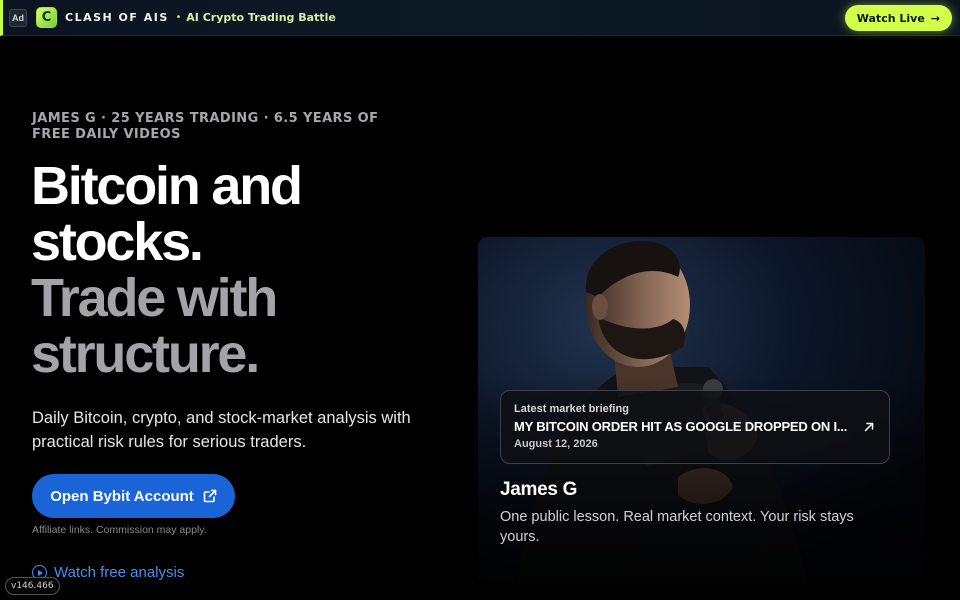 The height and width of the screenshot is (600, 960). What do you see at coordinates (154, 298) in the screenshot?
I see `headline-line-3: Trade with` at bounding box center [154, 298].